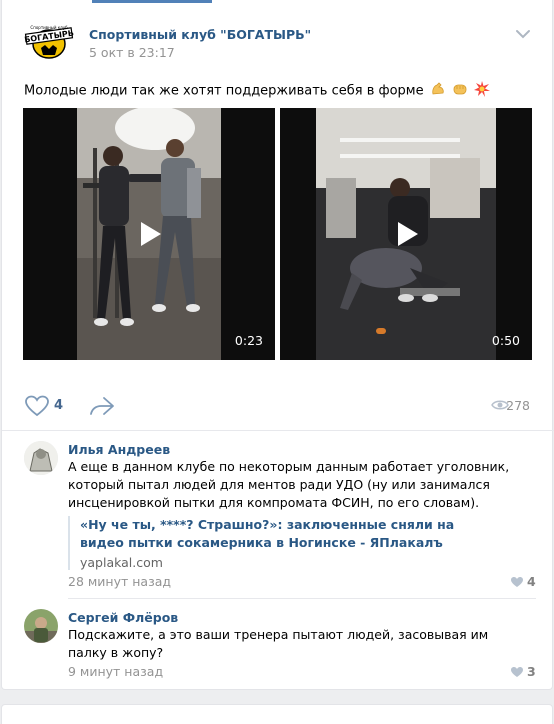 The width and height of the screenshot is (554, 724). I want to click on group-name-link: Спортивный клуб "БОГАТЫРЬ", so click(200, 34).